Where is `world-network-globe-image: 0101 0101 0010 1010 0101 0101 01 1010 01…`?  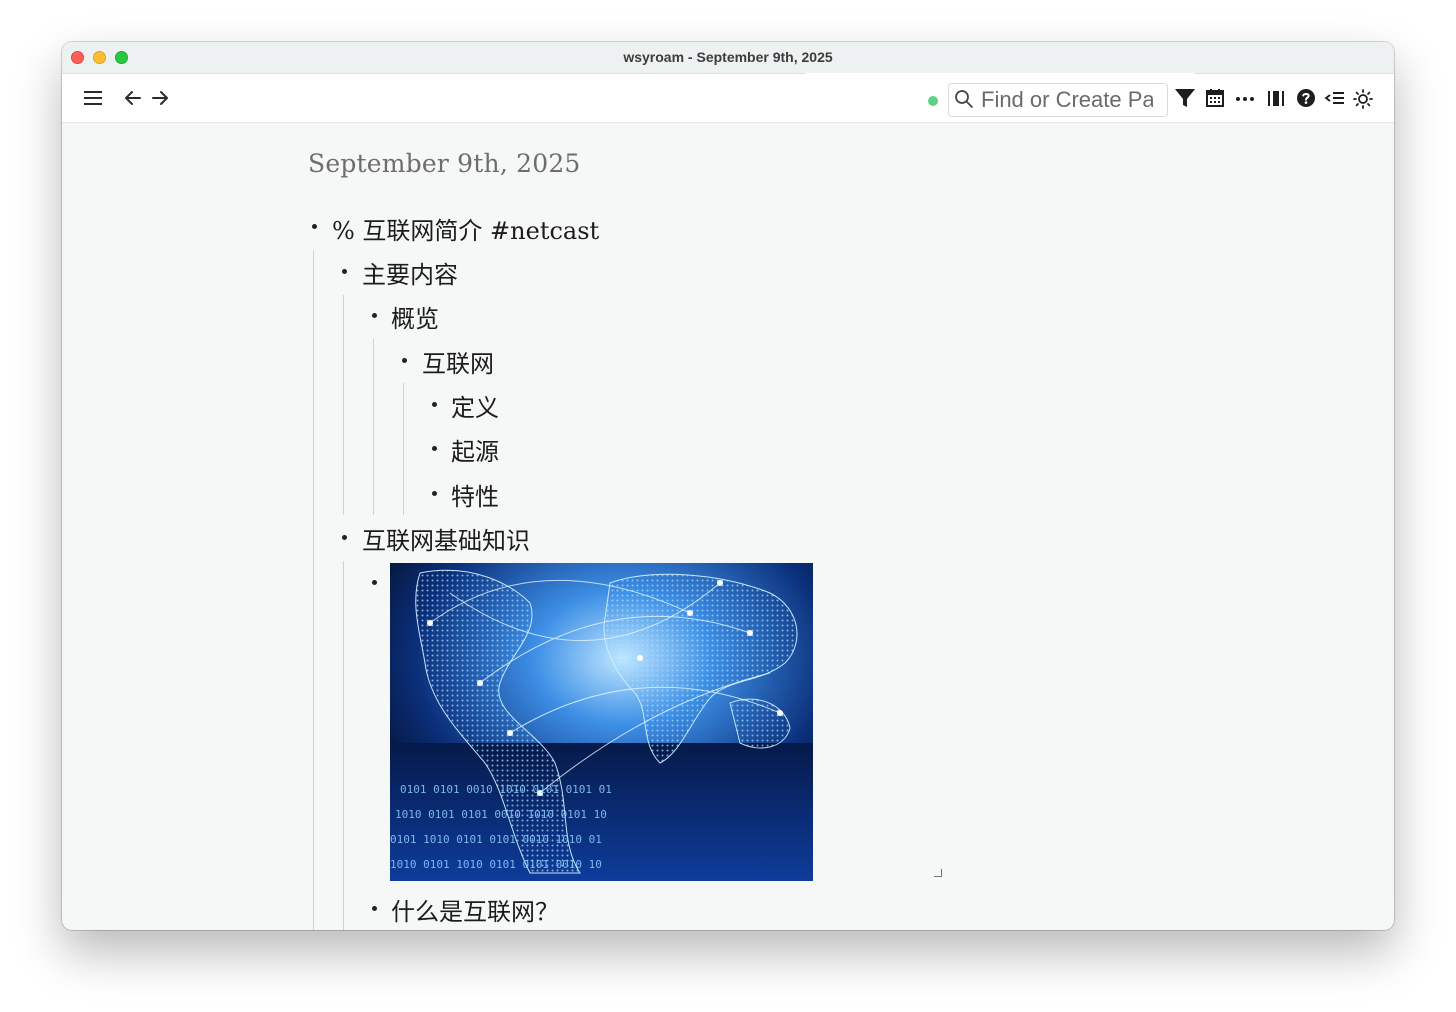
world-network-globe-image: 0101 0101 0010 1010 0101 0101 01 1010 01… is located at coordinates (601, 722).